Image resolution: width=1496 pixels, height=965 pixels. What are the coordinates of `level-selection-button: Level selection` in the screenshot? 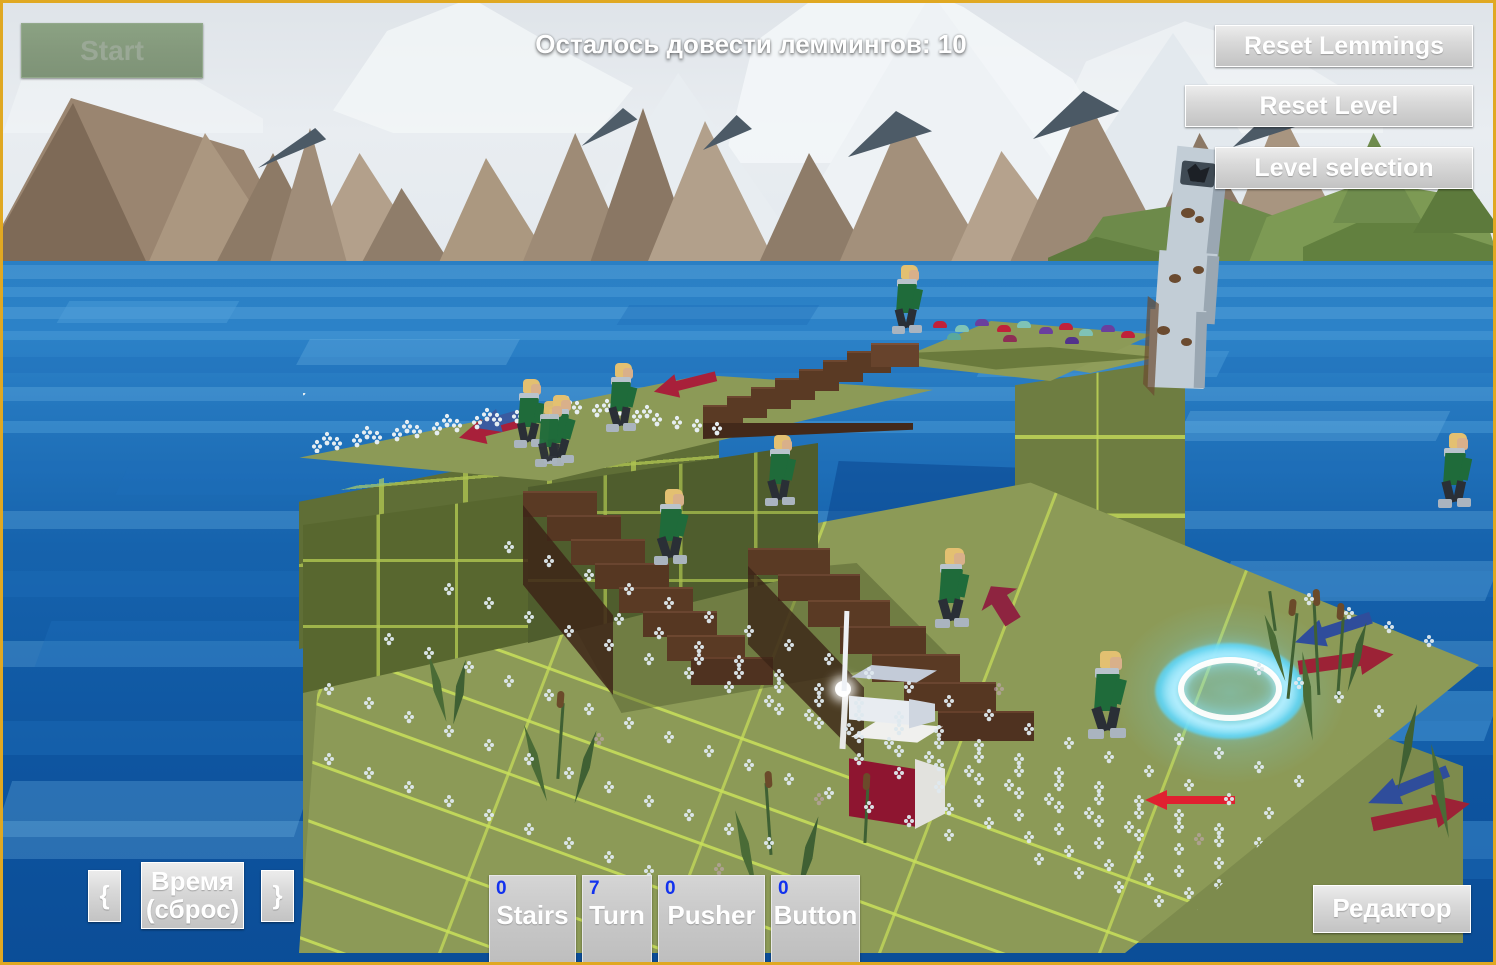 It's located at (1344, 168).